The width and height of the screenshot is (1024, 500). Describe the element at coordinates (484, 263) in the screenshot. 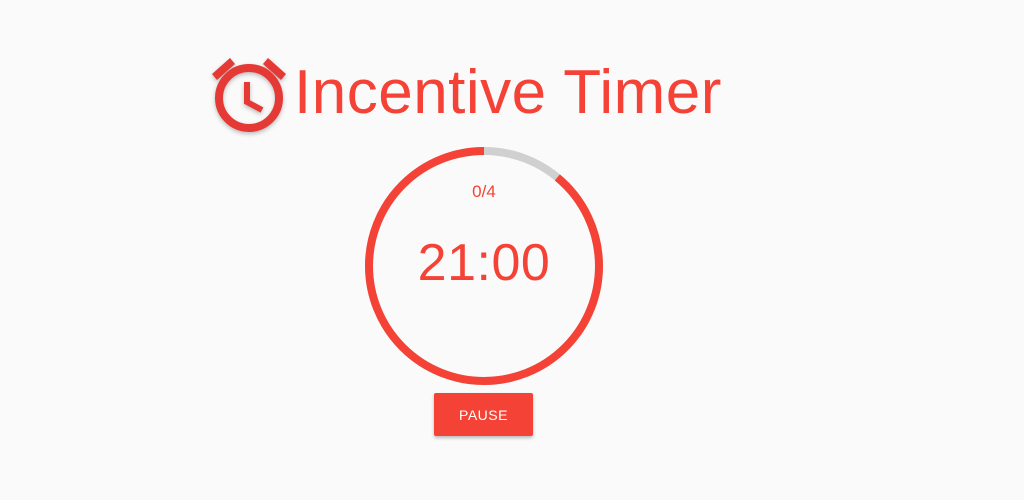

I see `time-remaining: 21:00` at that location.